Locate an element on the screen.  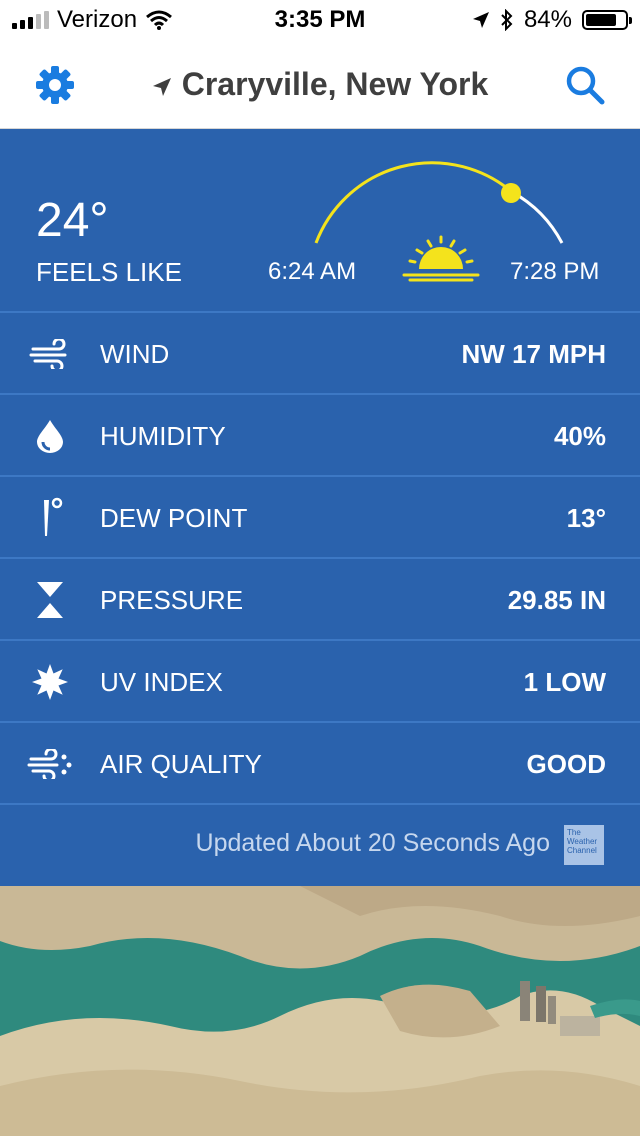
battery-icon is located at coordinates (607, 20).